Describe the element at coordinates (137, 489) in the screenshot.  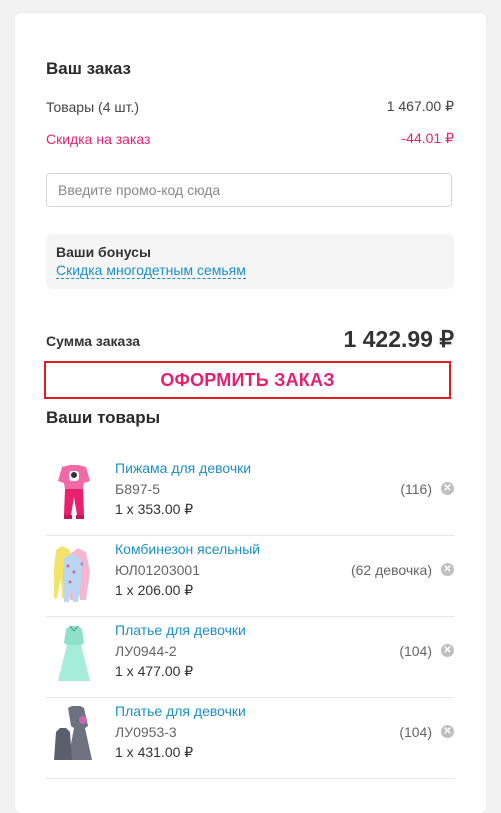
I see `item-sku: Б897-5` at that location.